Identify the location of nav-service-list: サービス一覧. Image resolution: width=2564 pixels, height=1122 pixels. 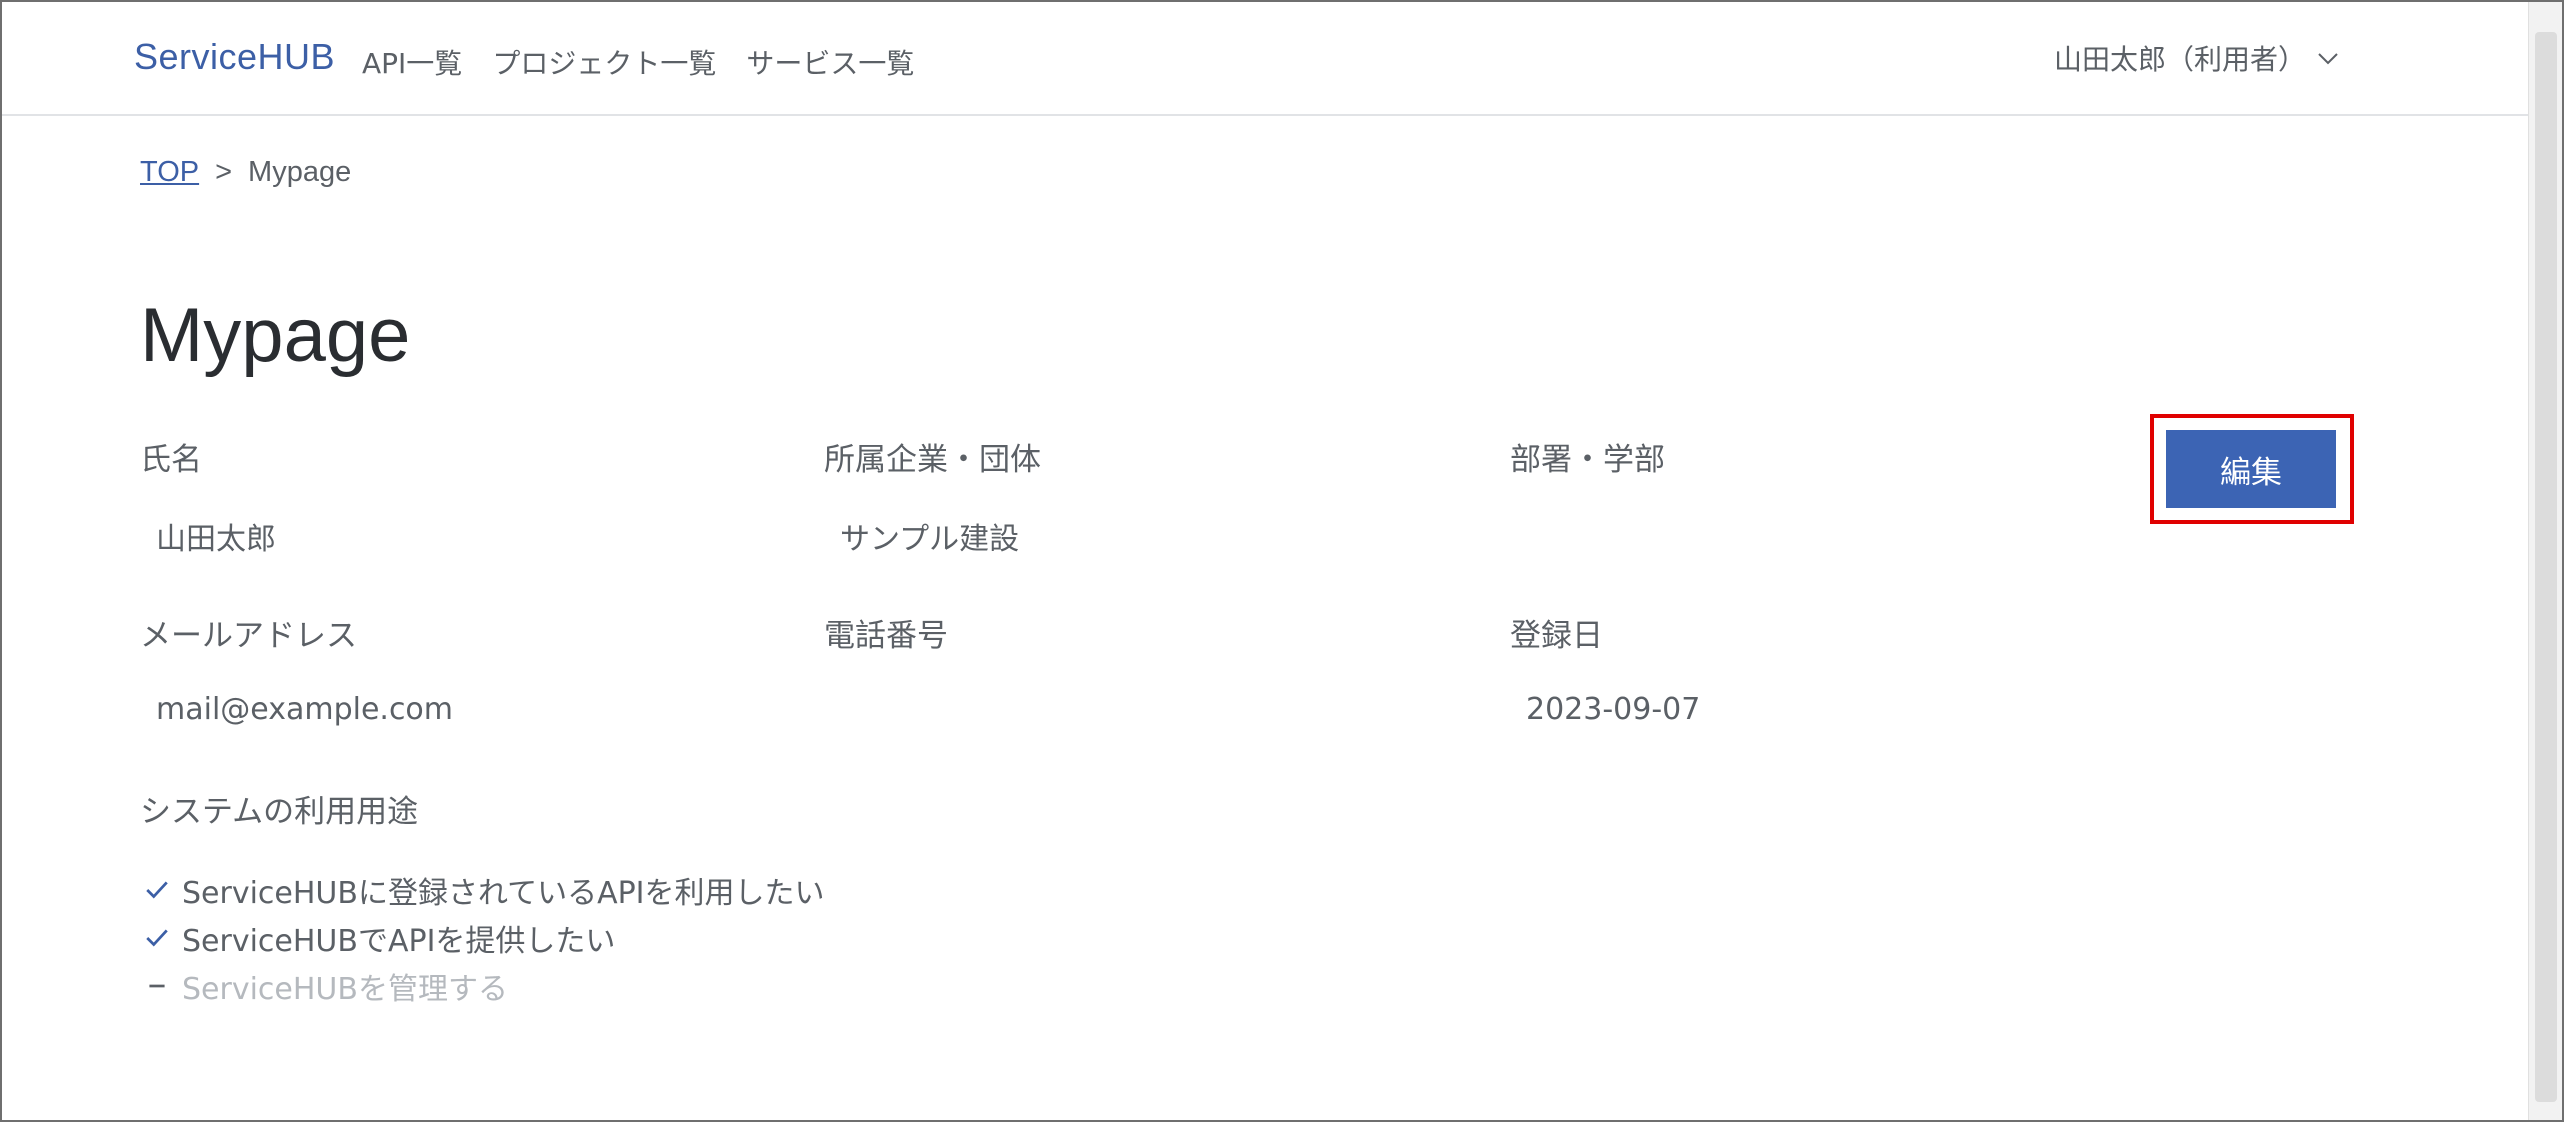
(830, 62).